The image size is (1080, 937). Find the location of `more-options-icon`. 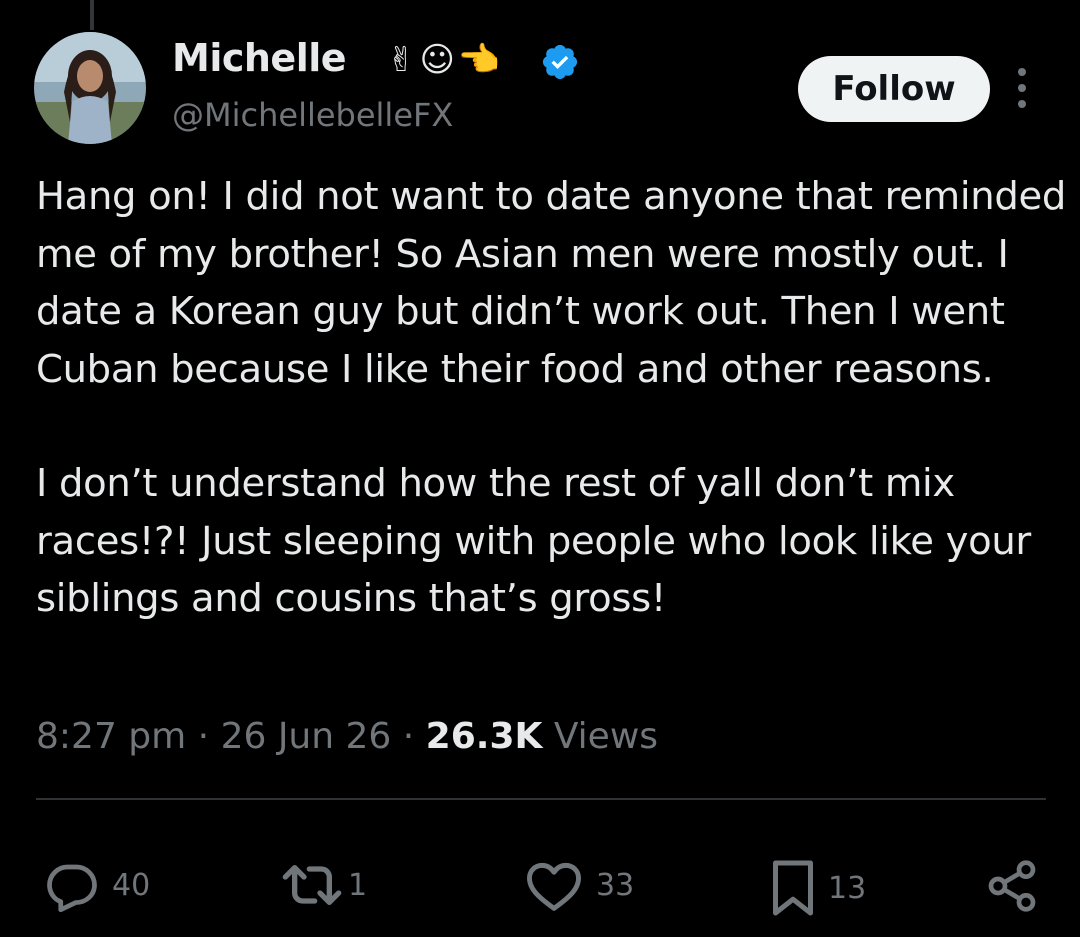

more-options-icon is located at coordinates (1022, 88).